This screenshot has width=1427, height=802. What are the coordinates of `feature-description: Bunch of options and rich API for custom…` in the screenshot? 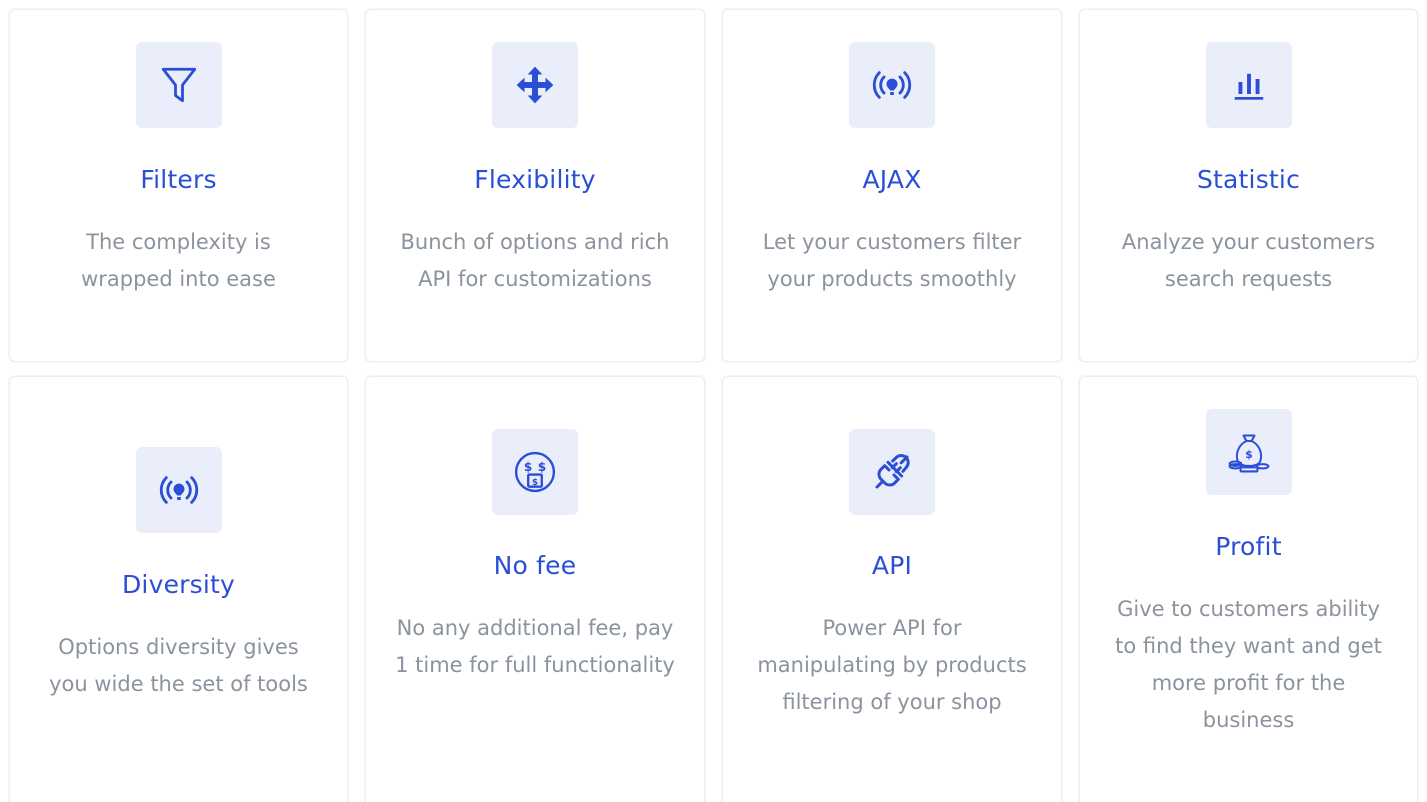 It's located at (535, 260).